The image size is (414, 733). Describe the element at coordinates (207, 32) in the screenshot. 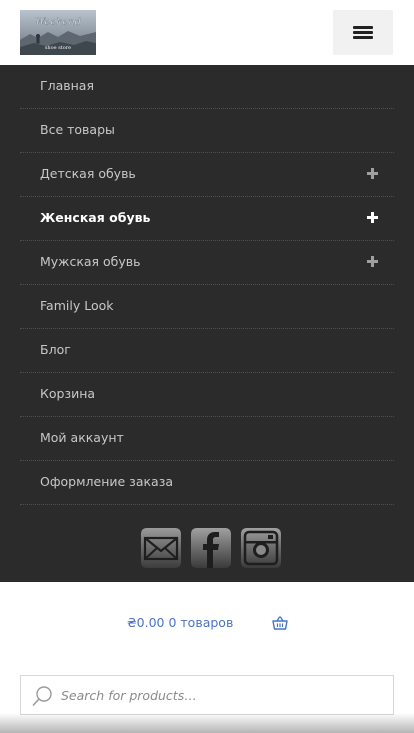

I see `site-header: Weekend shoe store` at that location.